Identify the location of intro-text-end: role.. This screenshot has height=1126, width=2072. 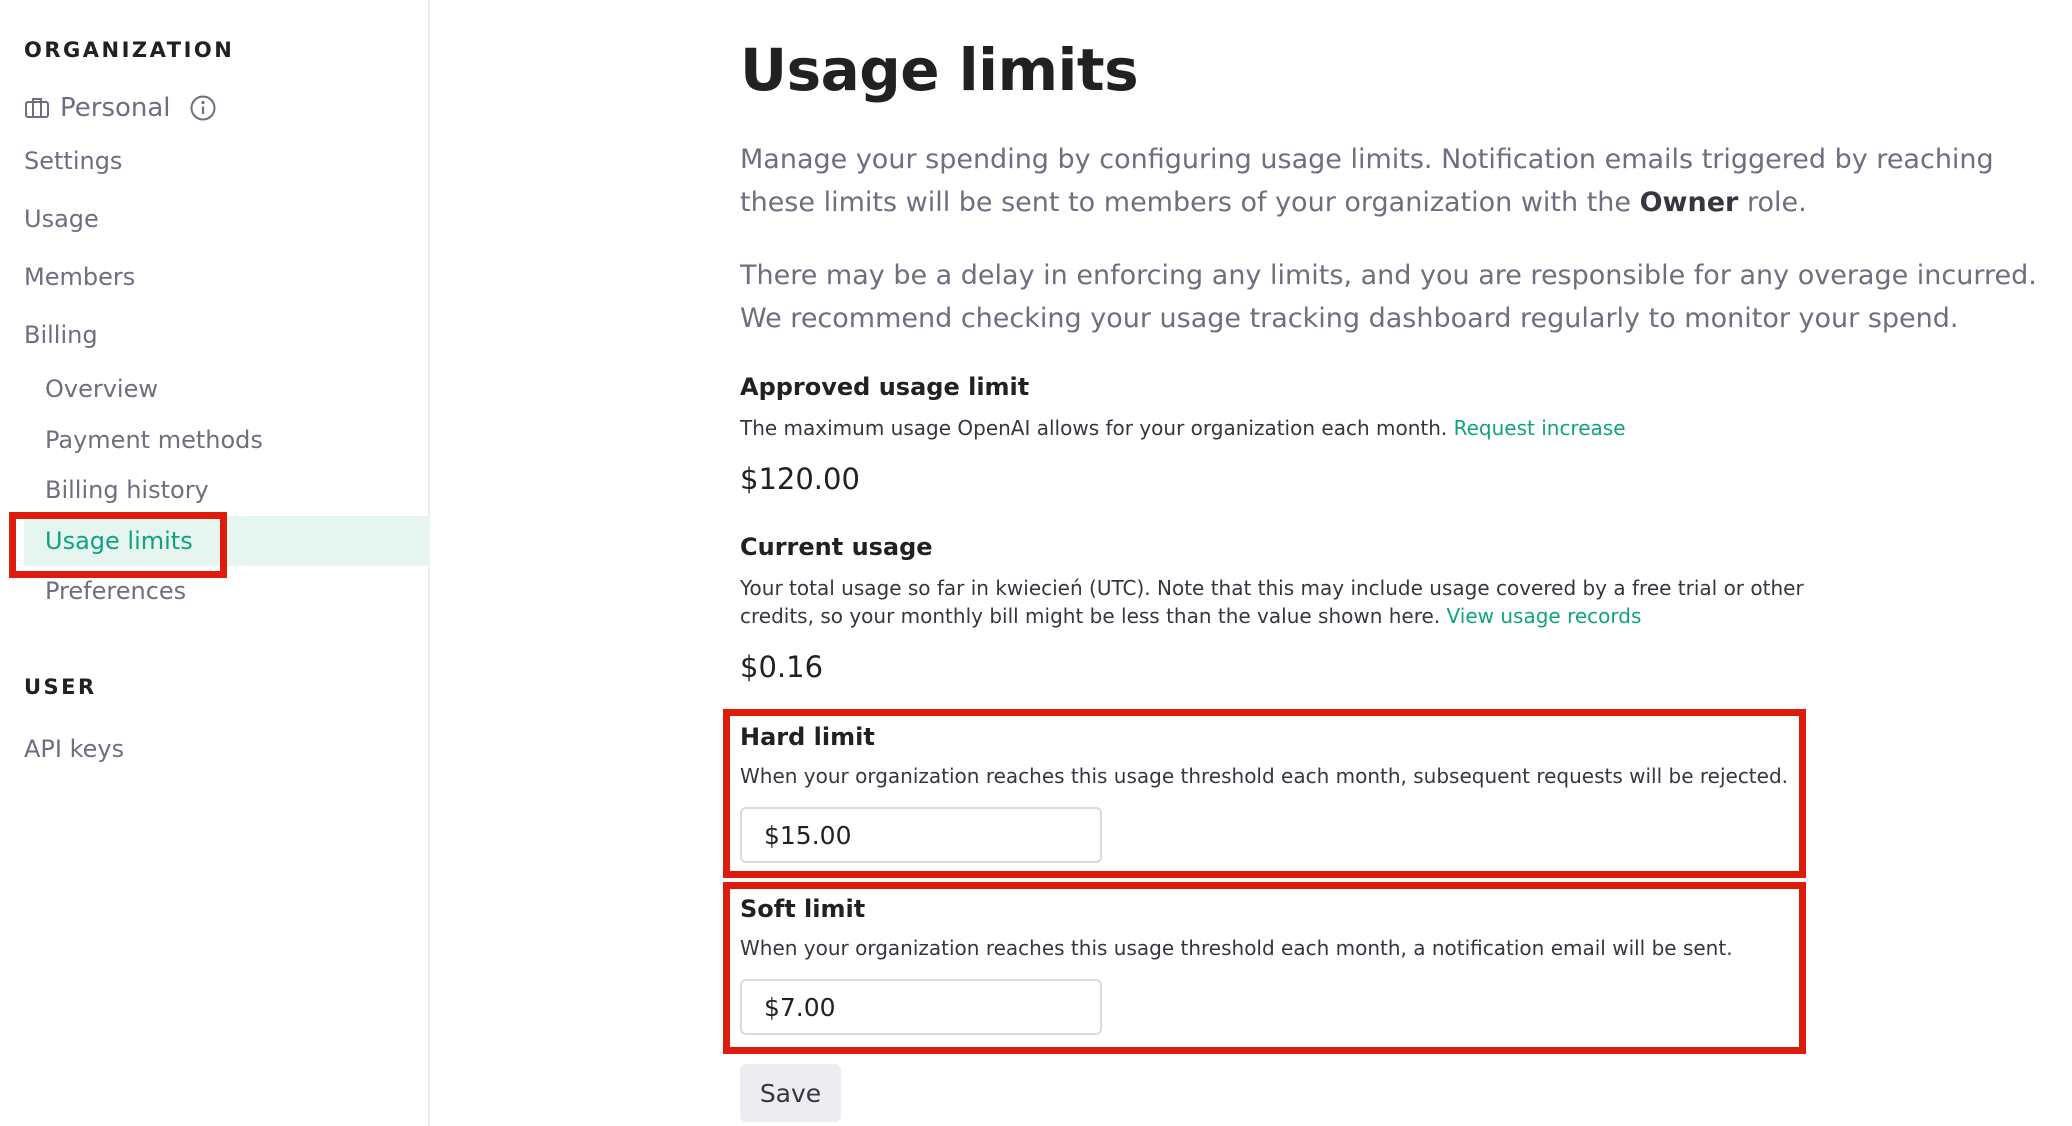
(1772, 202).